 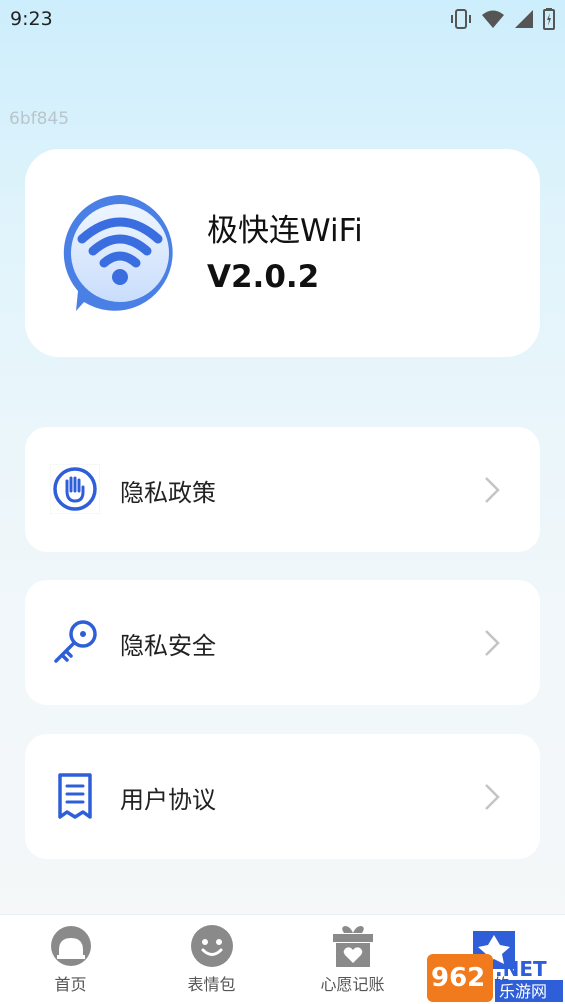 I want to click on battery-icon, so click(x=549, y=19).